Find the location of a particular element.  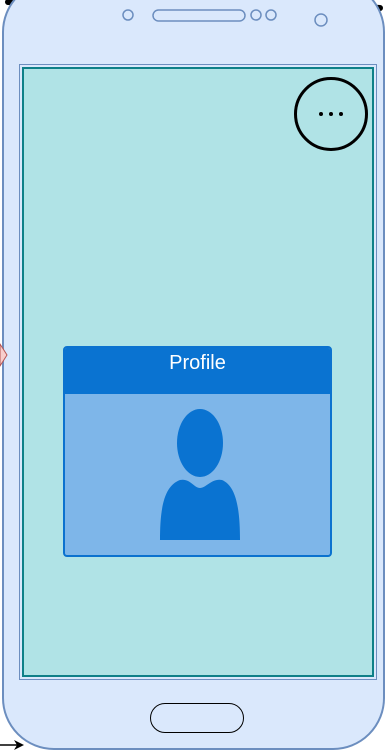

connector-arrow is located at coordinates (12, 745).